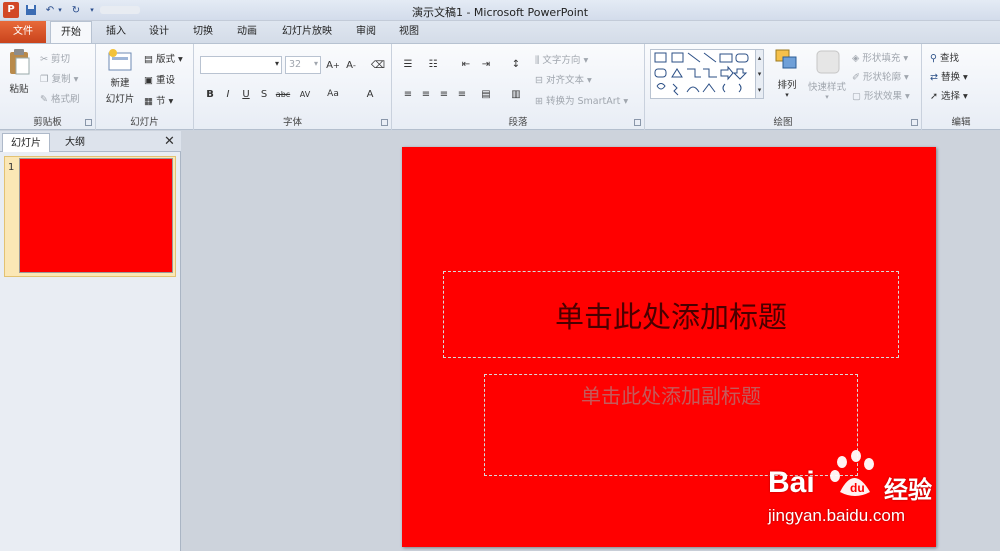 The image size is (1000, 551). I want to click on clipboard-group: 粘贴 ✂ 剪切 ❐ 复制 ▾ ✎ 格式刷 剪贴板, so click(48, 87).